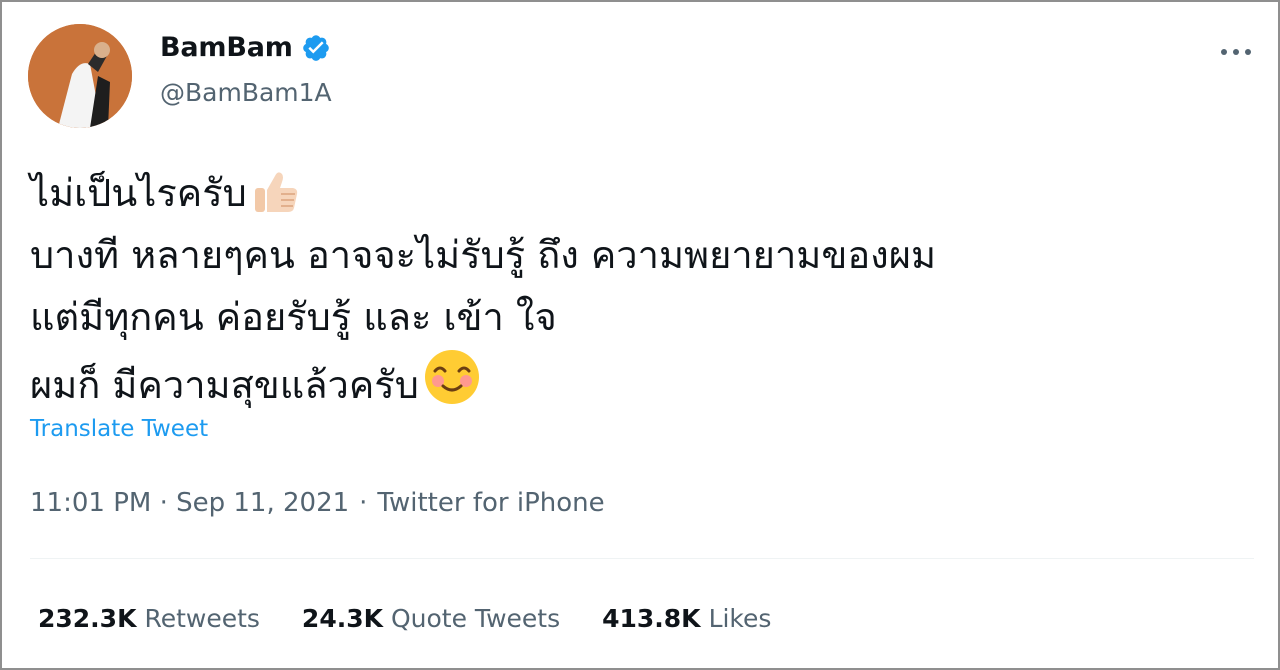  Describe the element at coordinates (1236, 52) in the screenshot. I see `more-options-icon` at that location.